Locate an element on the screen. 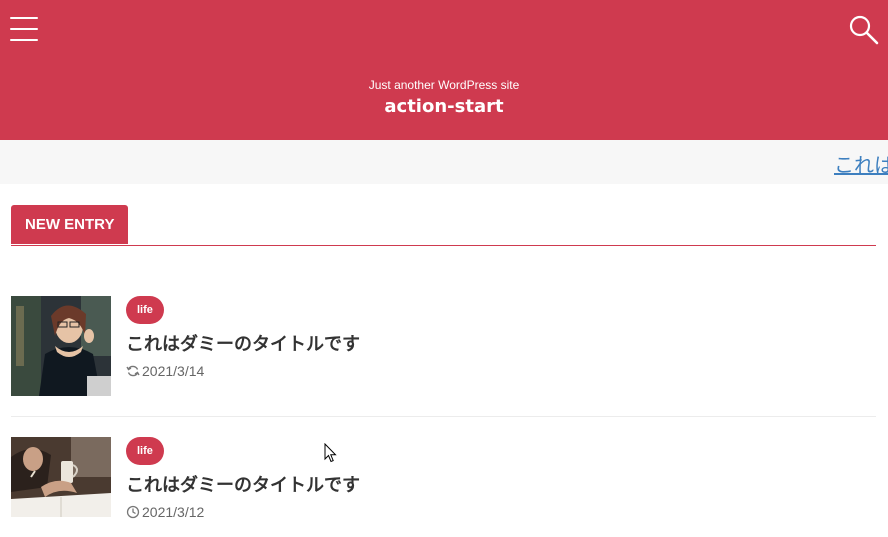 This screenshot has width=888, height=537. search-icon is located at coordinates (864, 30).